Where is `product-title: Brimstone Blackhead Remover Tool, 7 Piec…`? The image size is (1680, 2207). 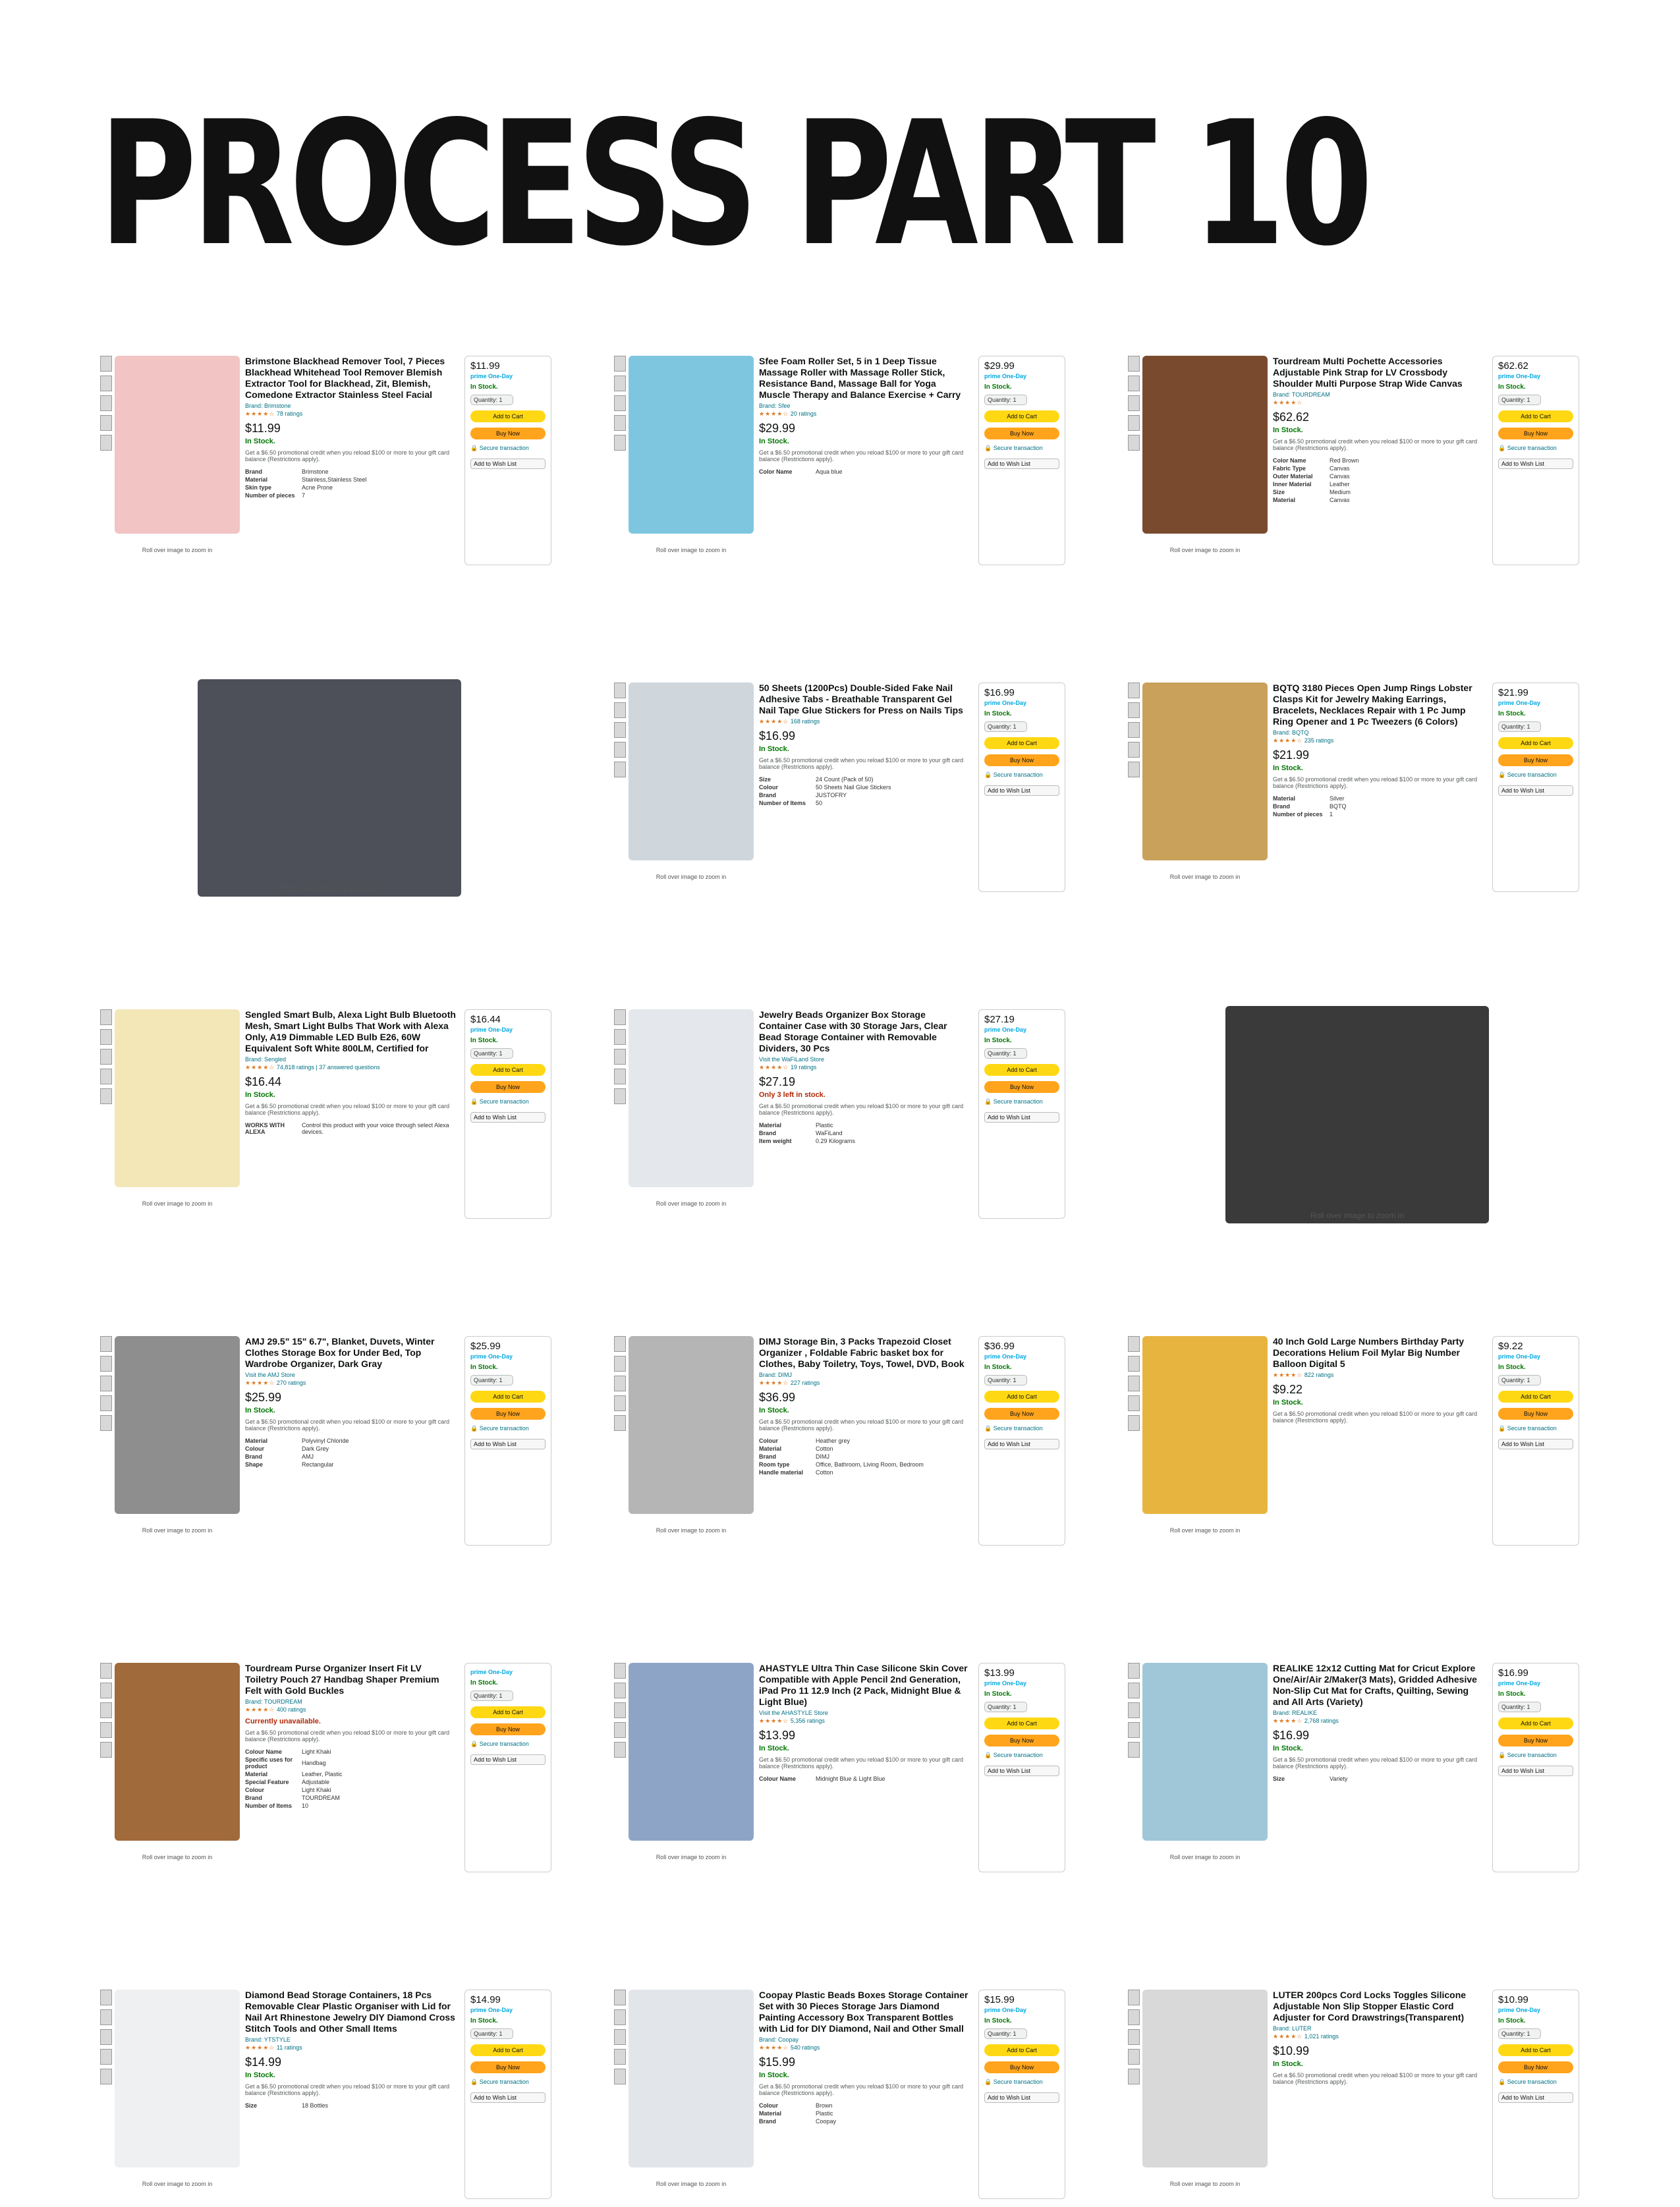
product-title: Brimstone Blackhead Remover Tool, 7 Piec… is located at coordinates (350, 378).